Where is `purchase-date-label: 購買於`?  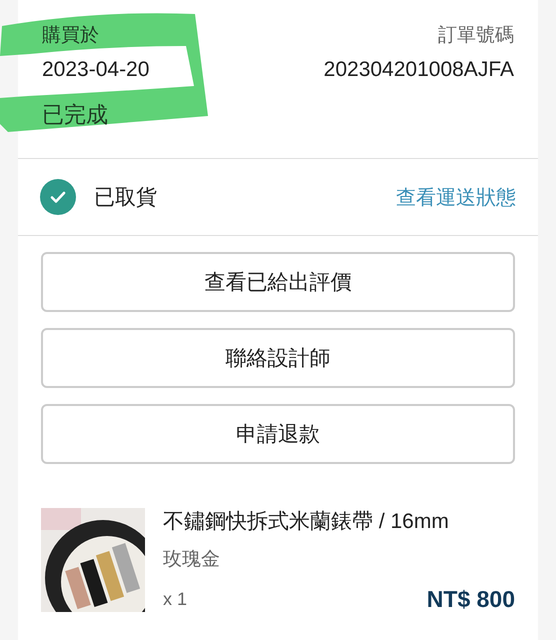
purchase-date-label: 購買於 is located at coordinates (70, 36).